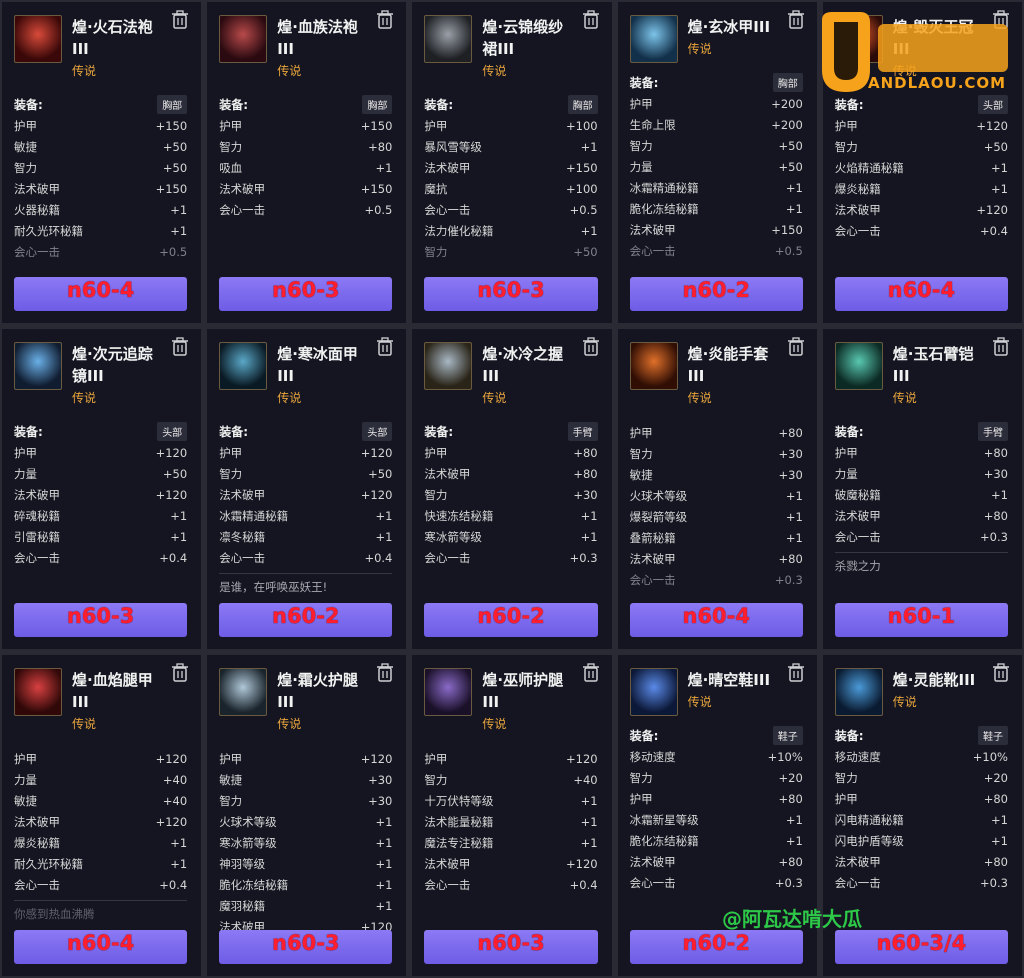 The height and width of the screenshot is (978, 1024). Describe the element at coordinates (100, 759) in the screenshot. I see `stat-row: 护甲 +120` at that location.